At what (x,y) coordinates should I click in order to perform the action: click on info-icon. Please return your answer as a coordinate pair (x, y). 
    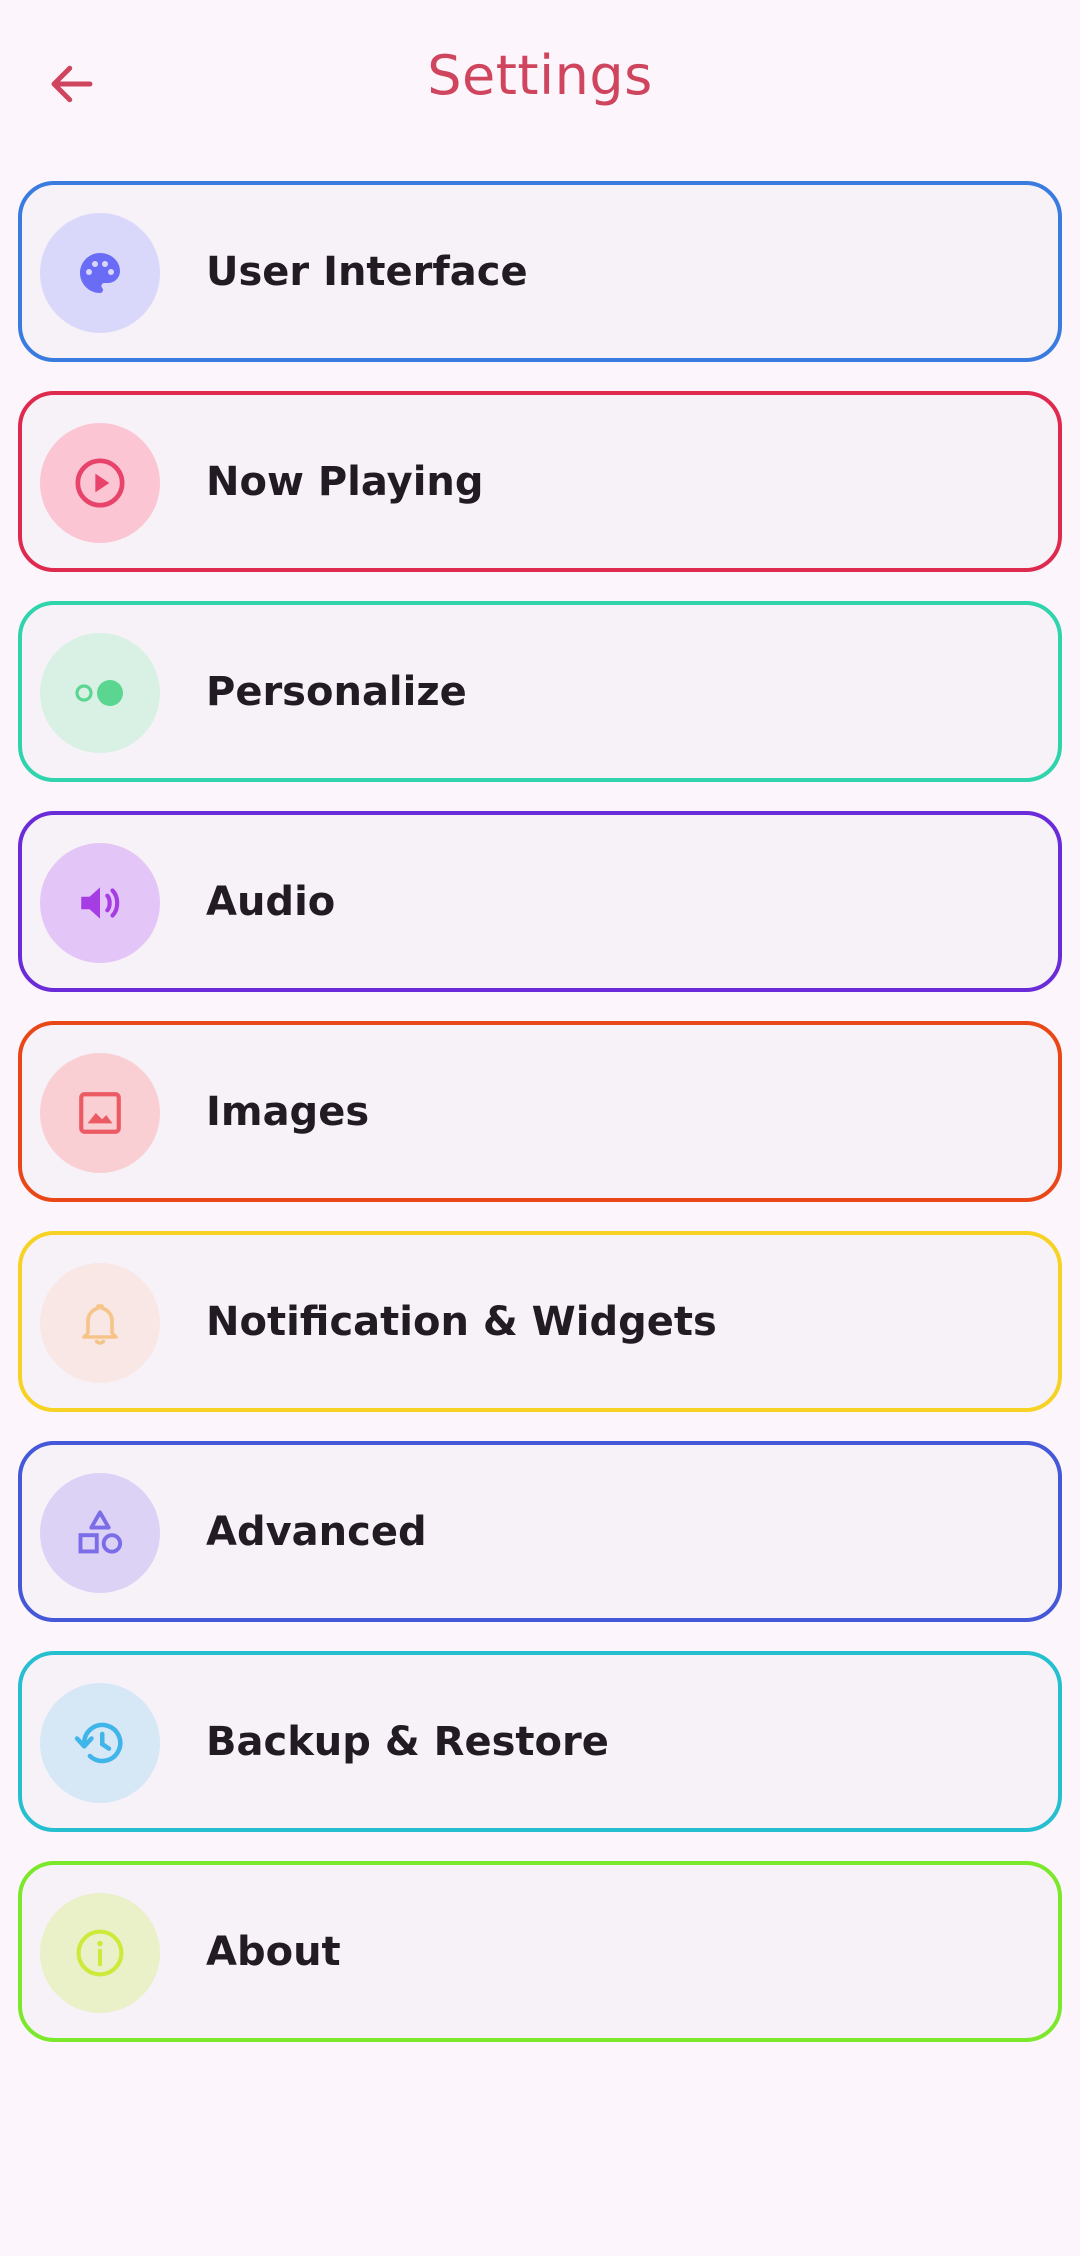
    Looking at the image, I should click on (100, 1953).